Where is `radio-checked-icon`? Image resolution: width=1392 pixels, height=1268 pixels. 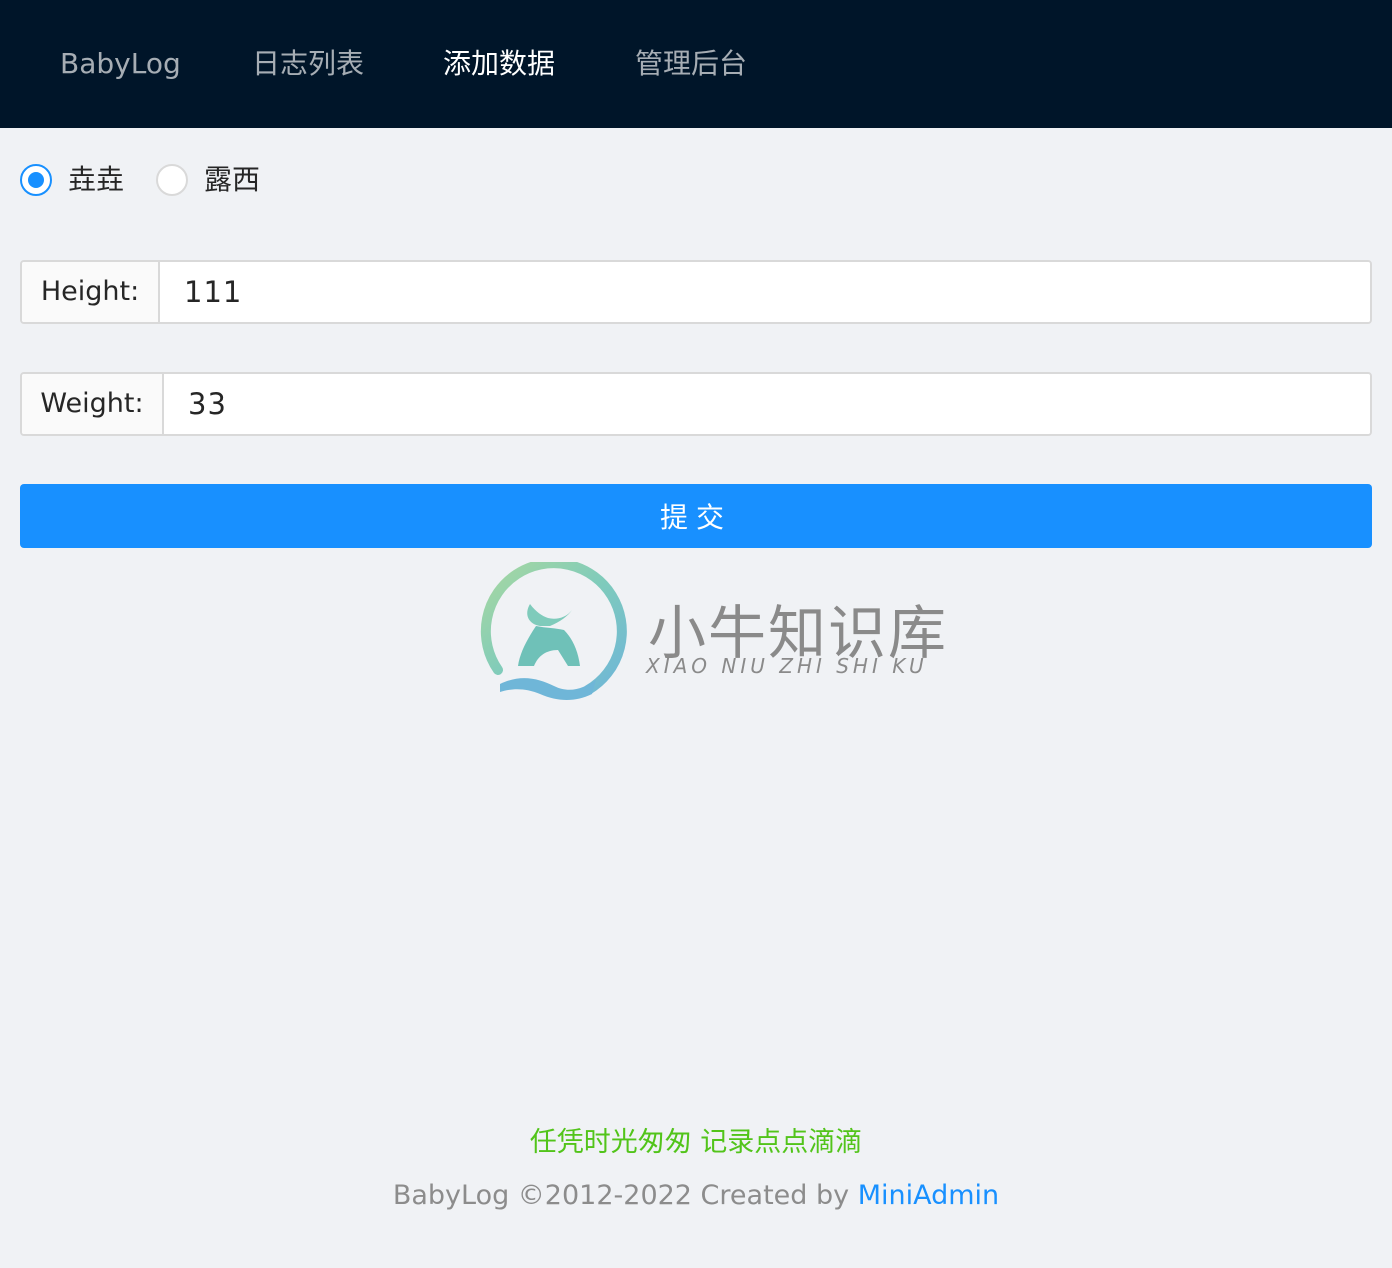 radio-checked-icon is located at coordinates (36, 180).